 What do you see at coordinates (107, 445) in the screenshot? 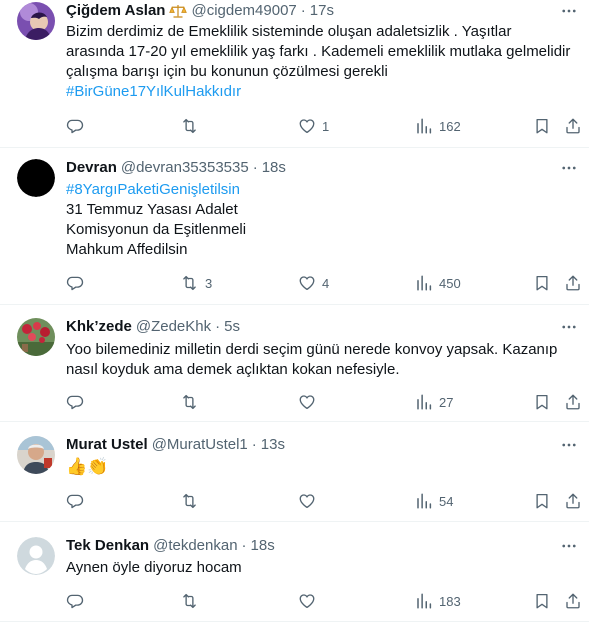
I see `author-name: Murat Ustel` at bounding box center [107, 445].